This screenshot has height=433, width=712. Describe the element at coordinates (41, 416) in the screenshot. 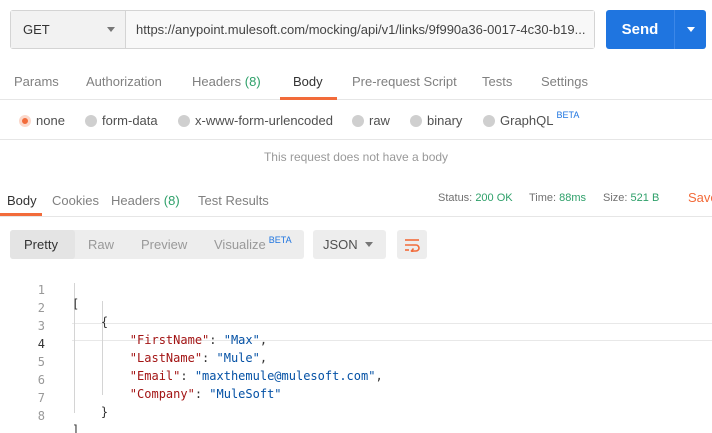

I see `line-number: 8` at that location.